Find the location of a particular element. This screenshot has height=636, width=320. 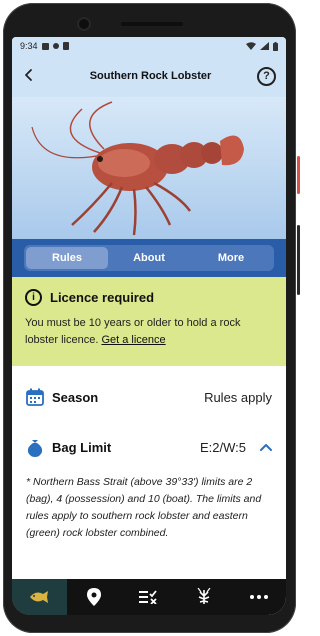

nav-fish is located at coordinates (39, 597).